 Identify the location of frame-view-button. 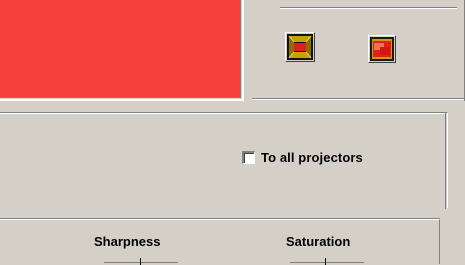
(300, 47).